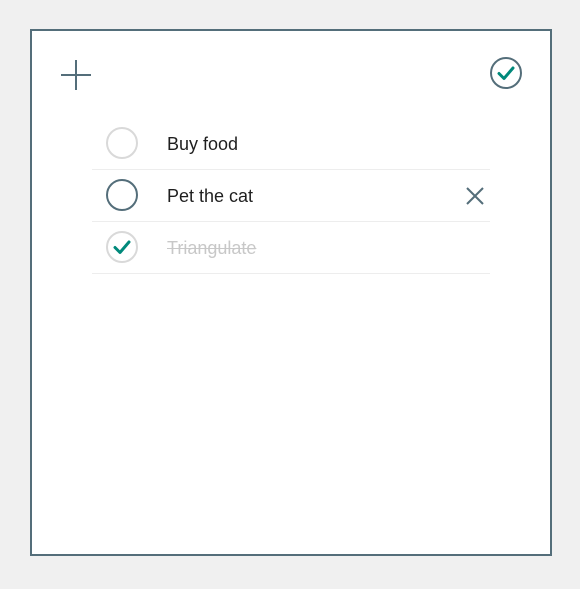 The height and width of the screenshot is (589, 580). I want to click on add-todo-button, so click(76, 75).